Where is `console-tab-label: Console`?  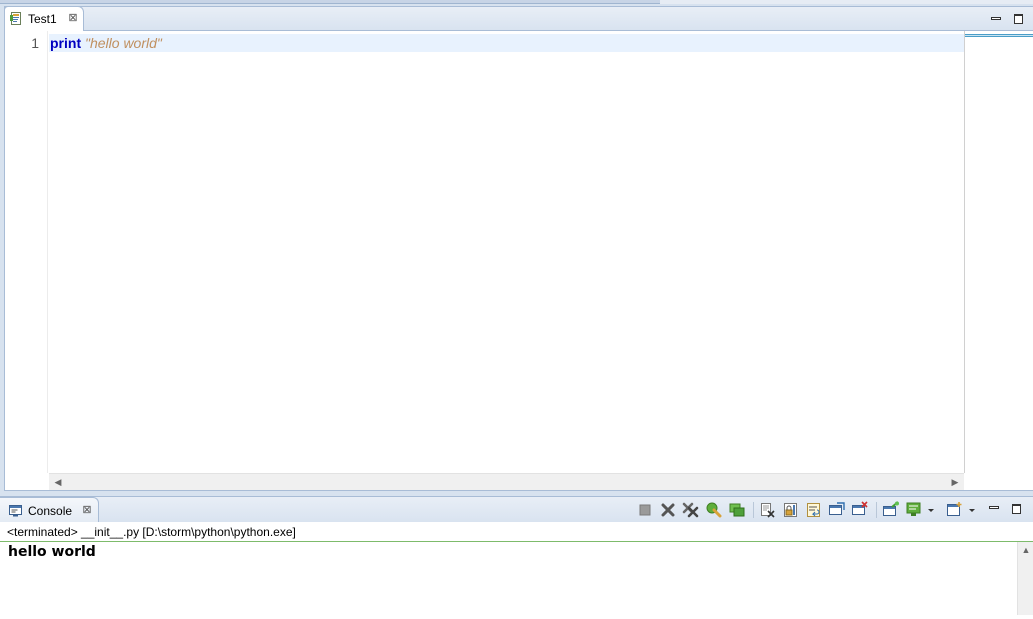
console-tab-label: Console is located at coordinates (50, 511).